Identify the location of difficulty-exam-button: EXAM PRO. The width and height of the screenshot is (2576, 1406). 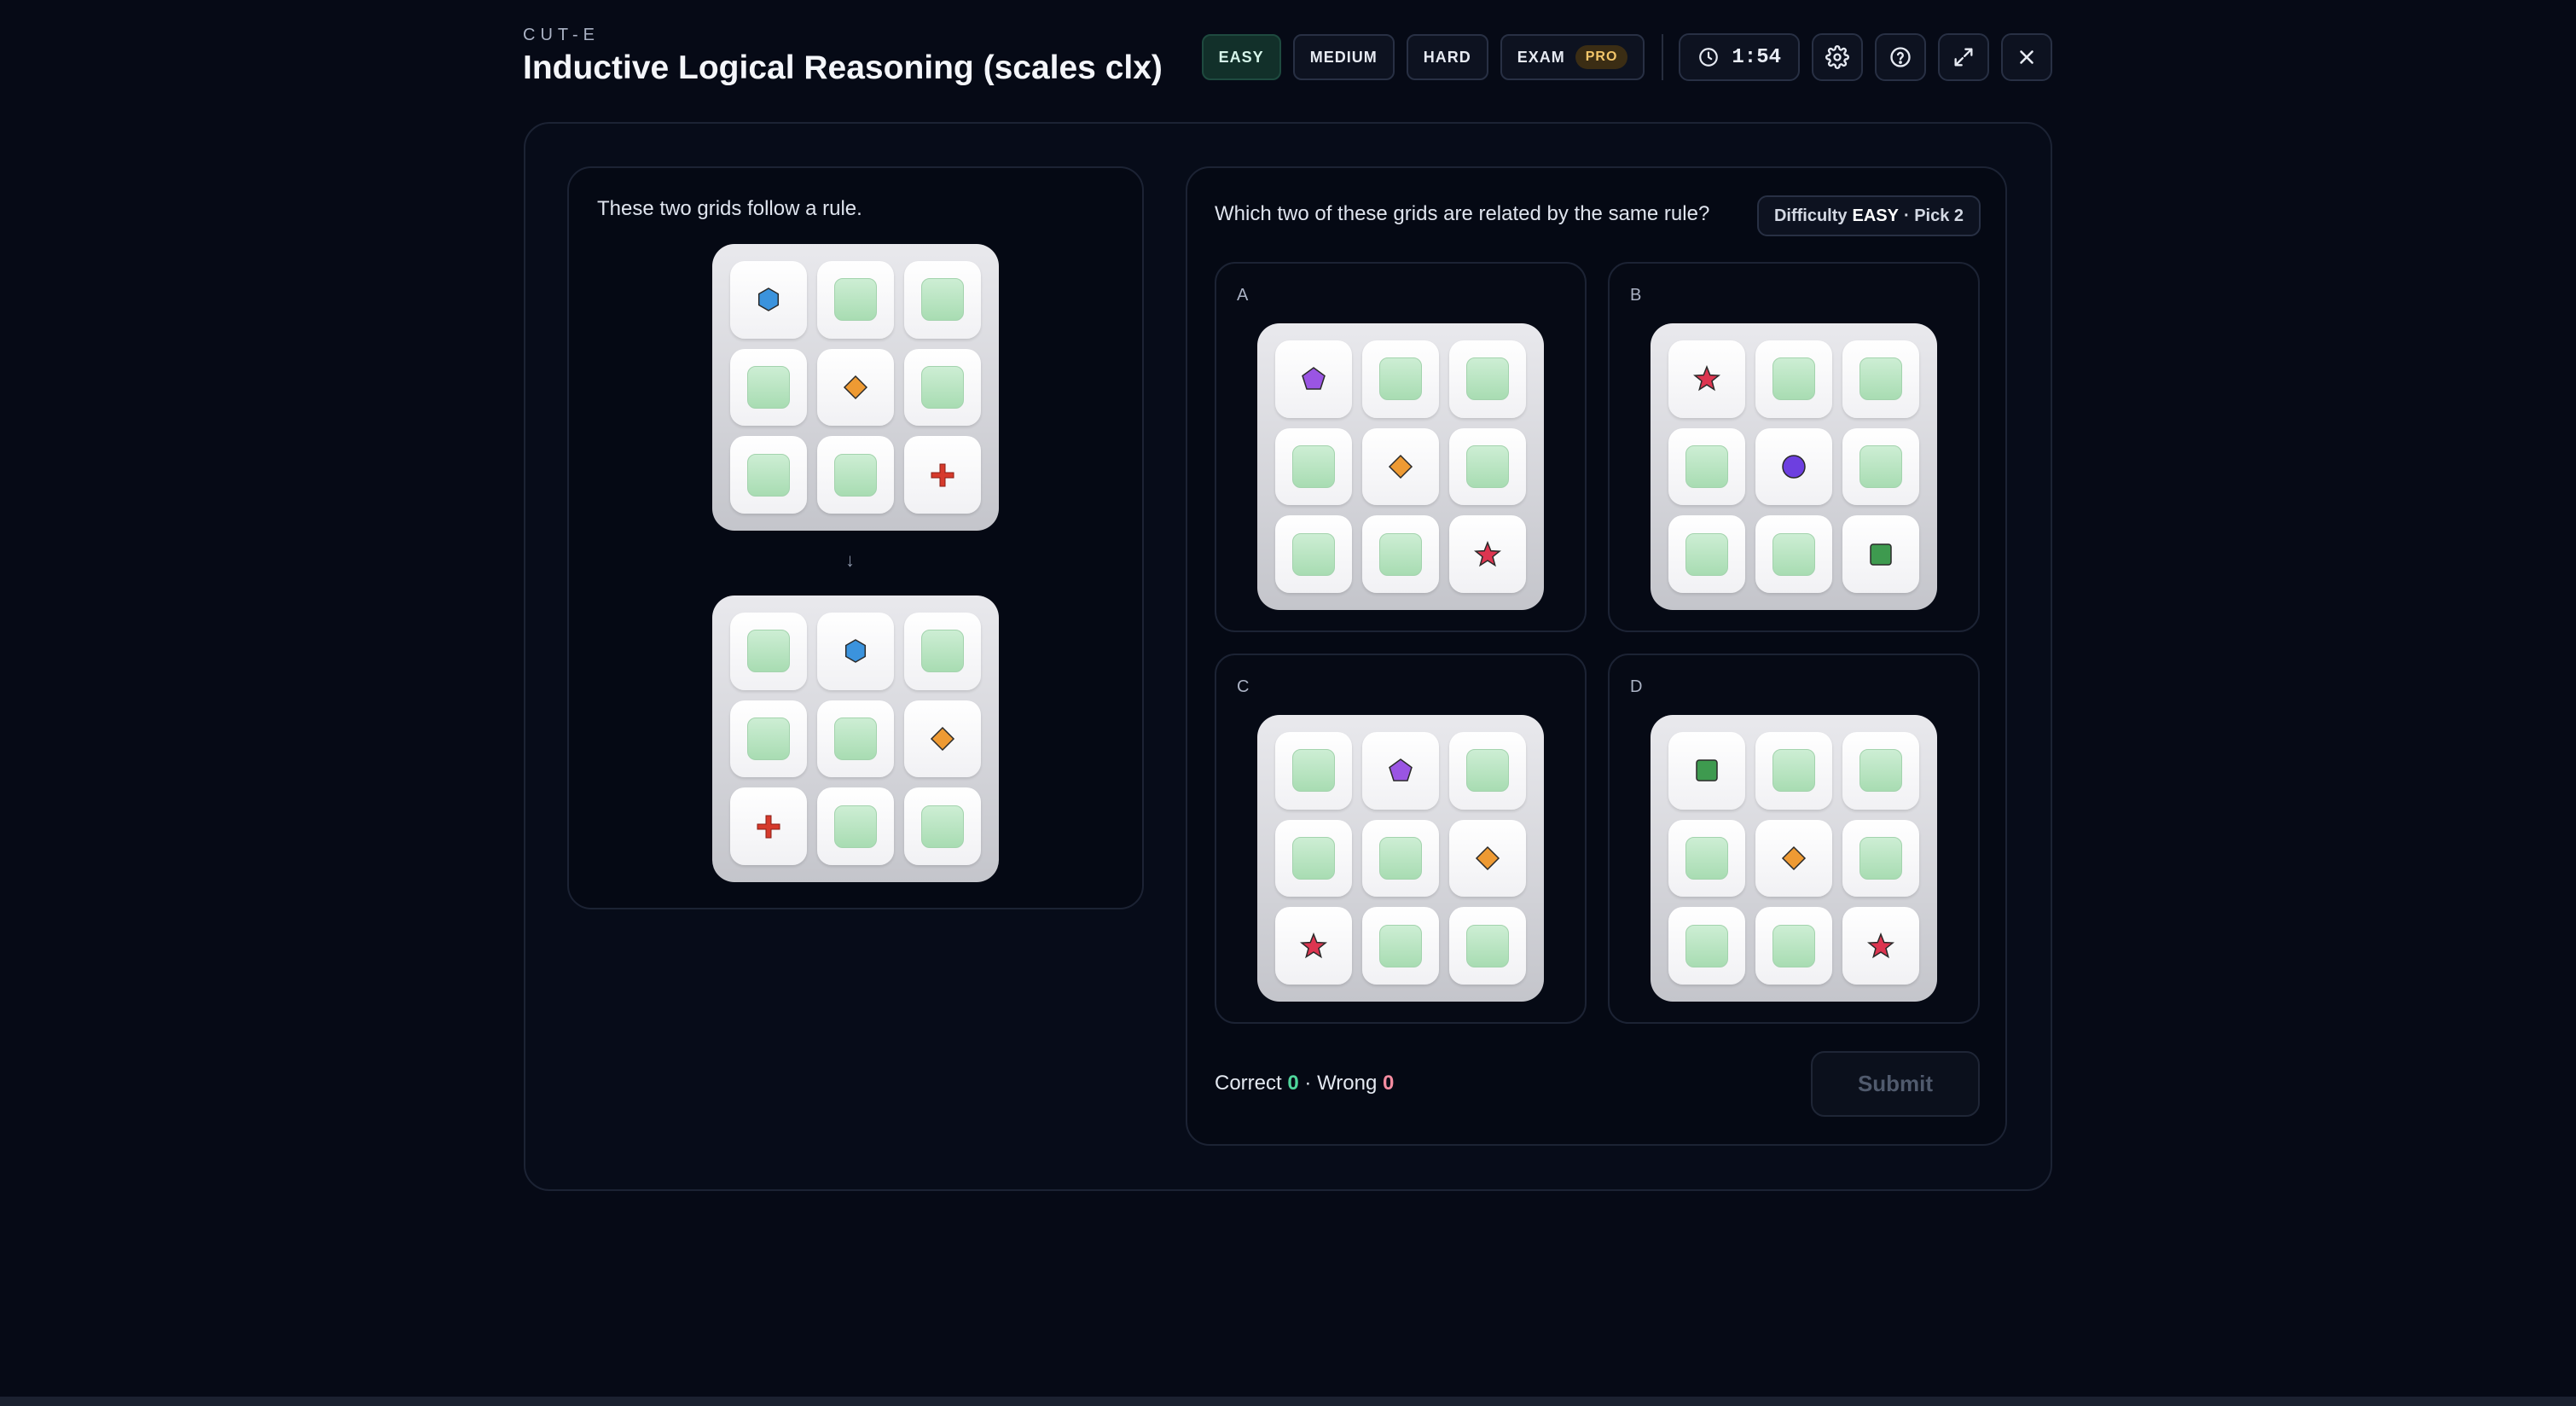
(1572, 57).